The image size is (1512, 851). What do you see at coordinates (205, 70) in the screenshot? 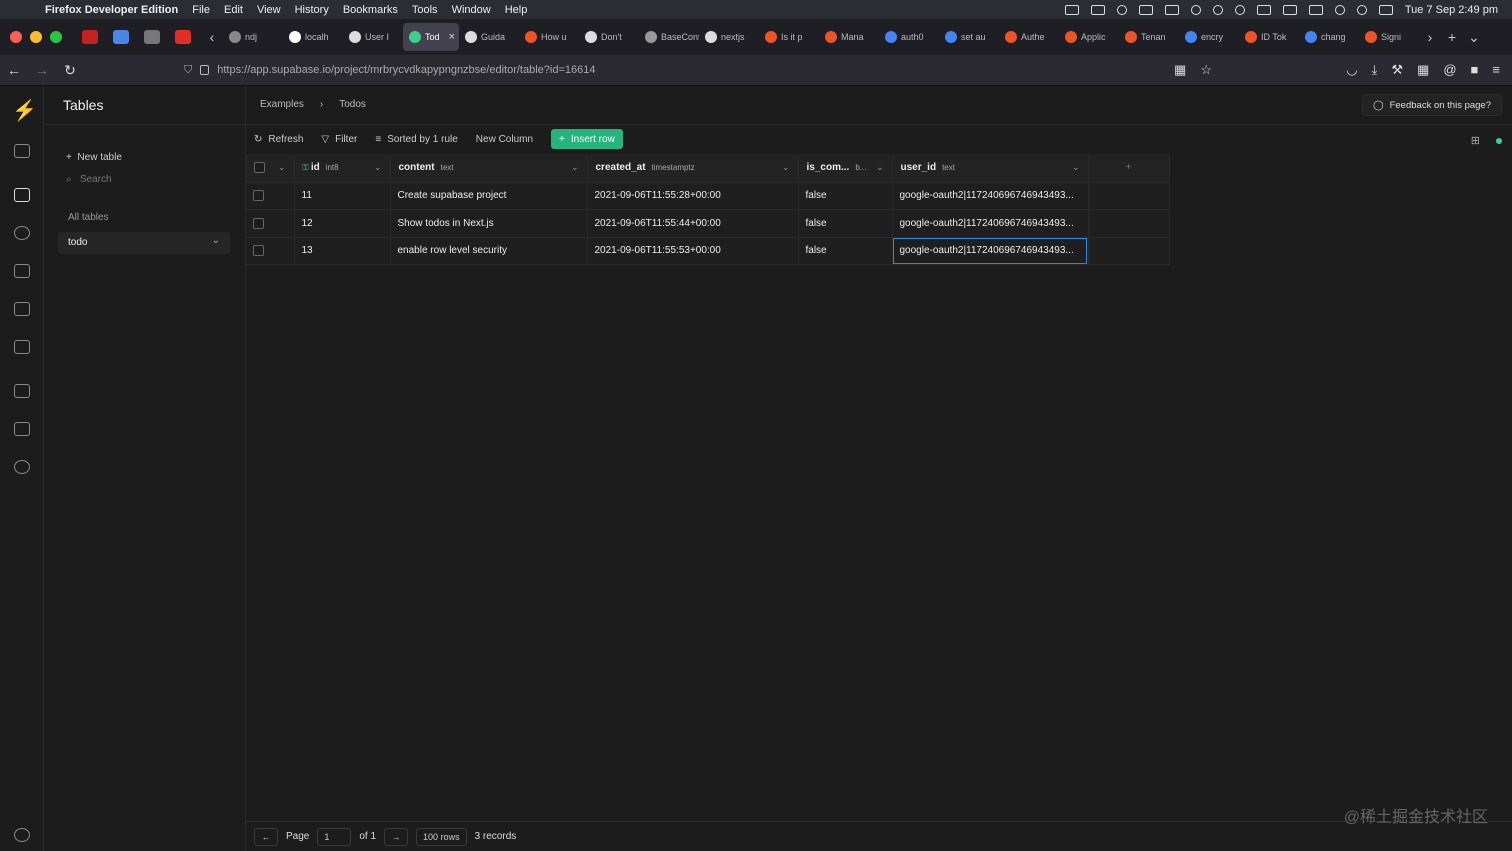
I see `lock-icon` at bounding box center [205, 70].